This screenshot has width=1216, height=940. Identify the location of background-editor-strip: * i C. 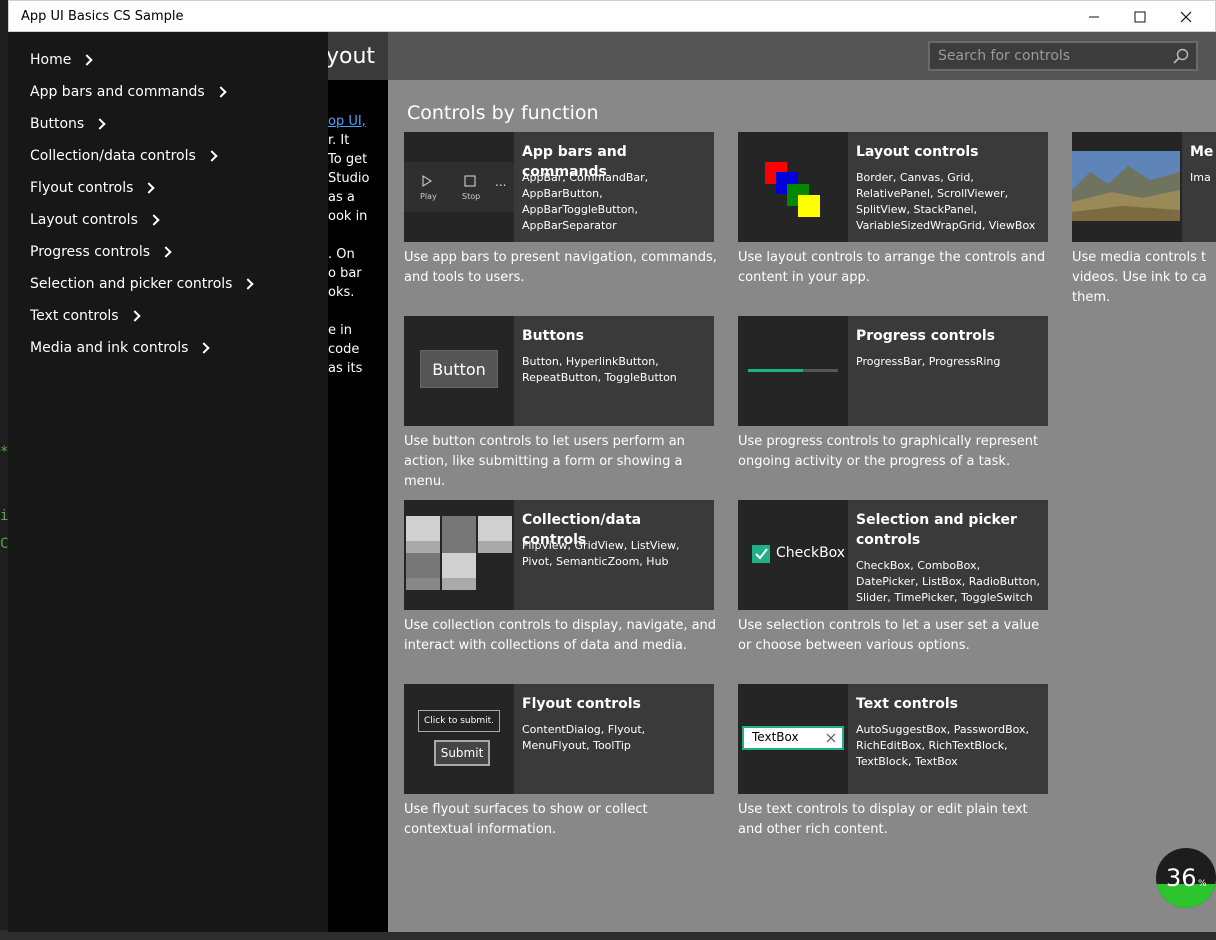
(4, 486).